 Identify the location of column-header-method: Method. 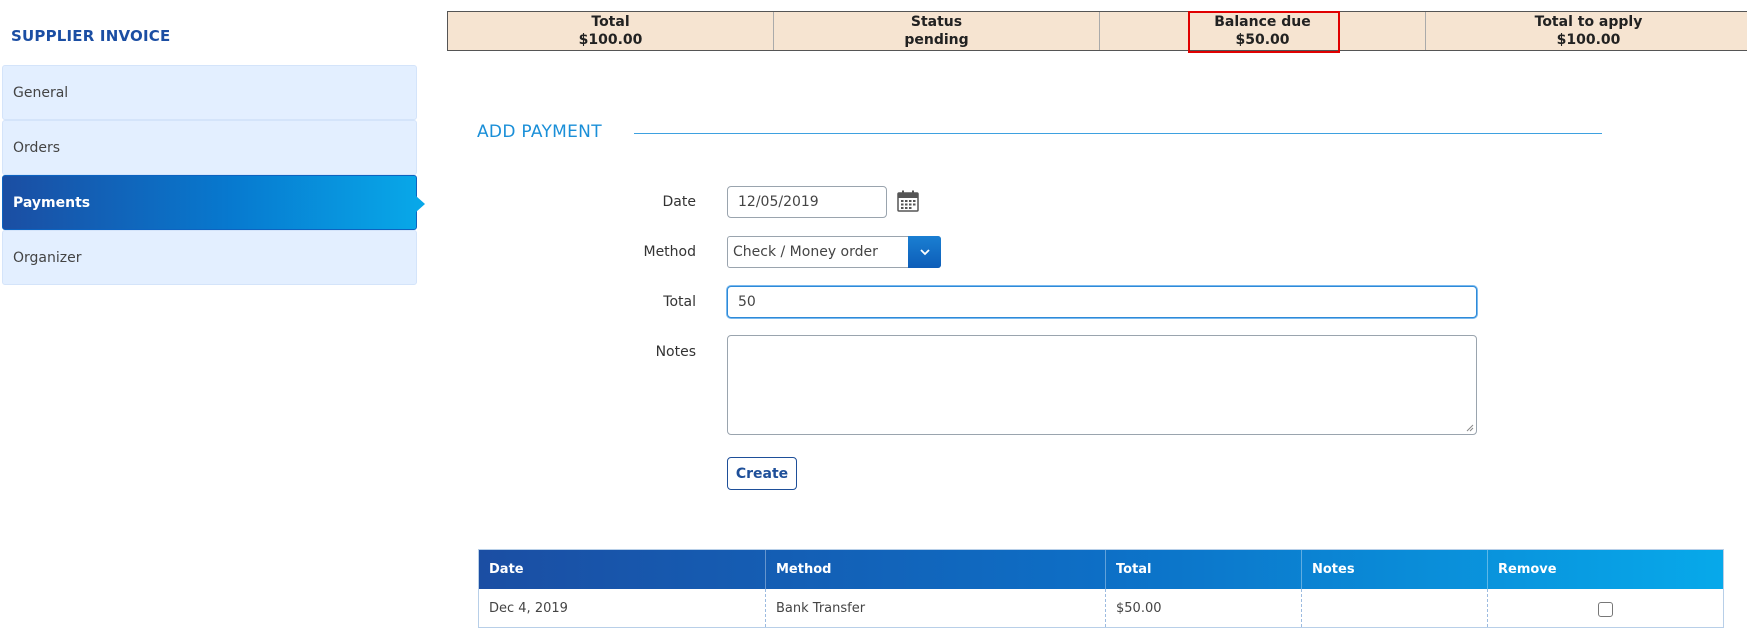
(936, 569).